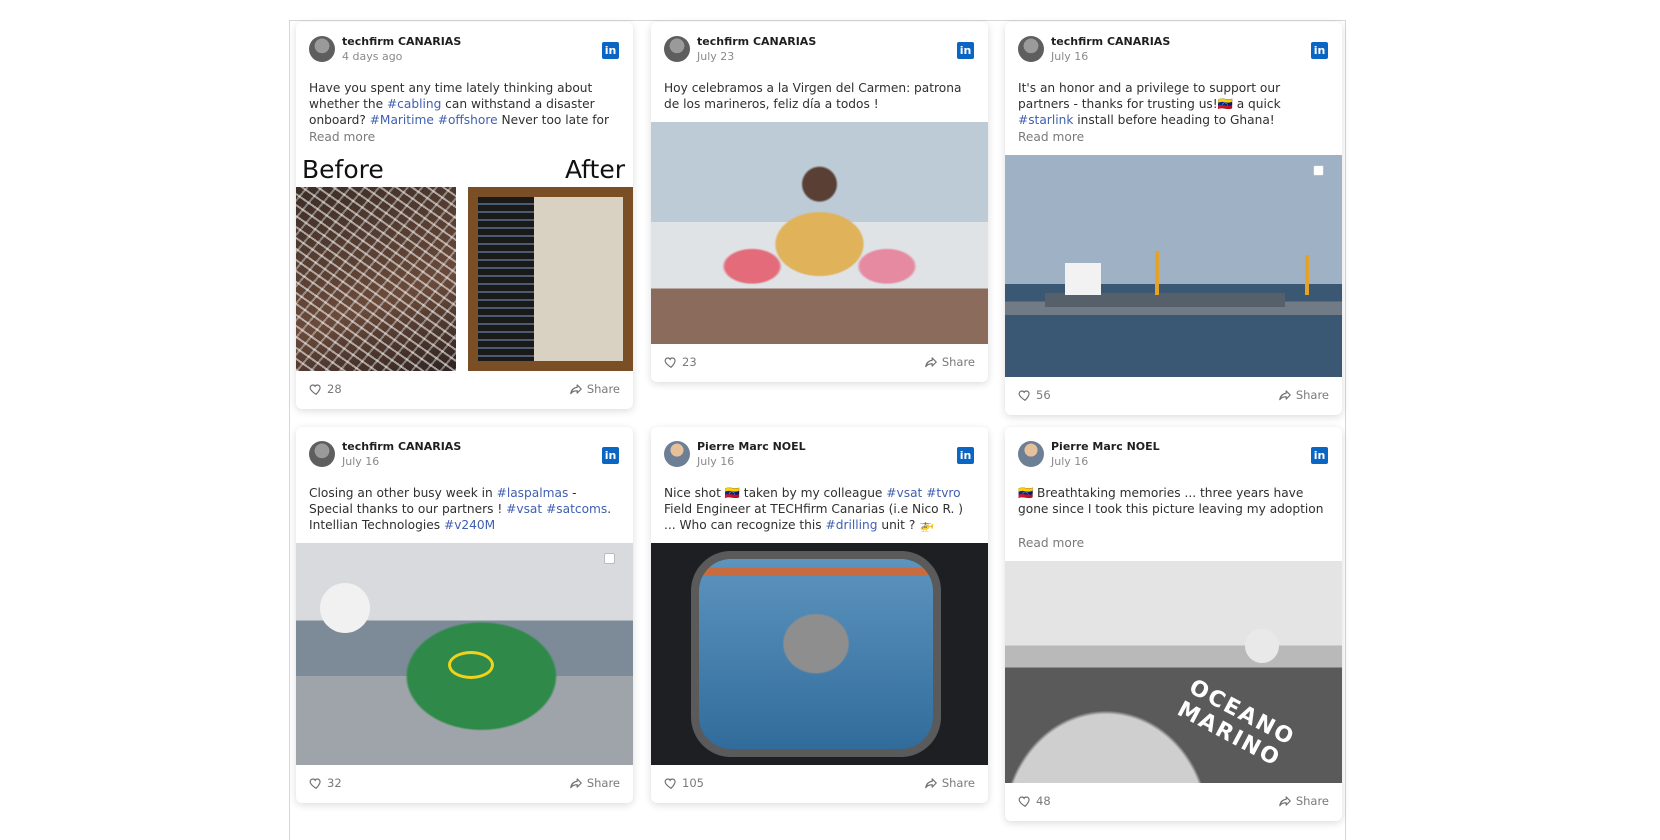  I want to click on after-photo-frame, so click(550, 279).